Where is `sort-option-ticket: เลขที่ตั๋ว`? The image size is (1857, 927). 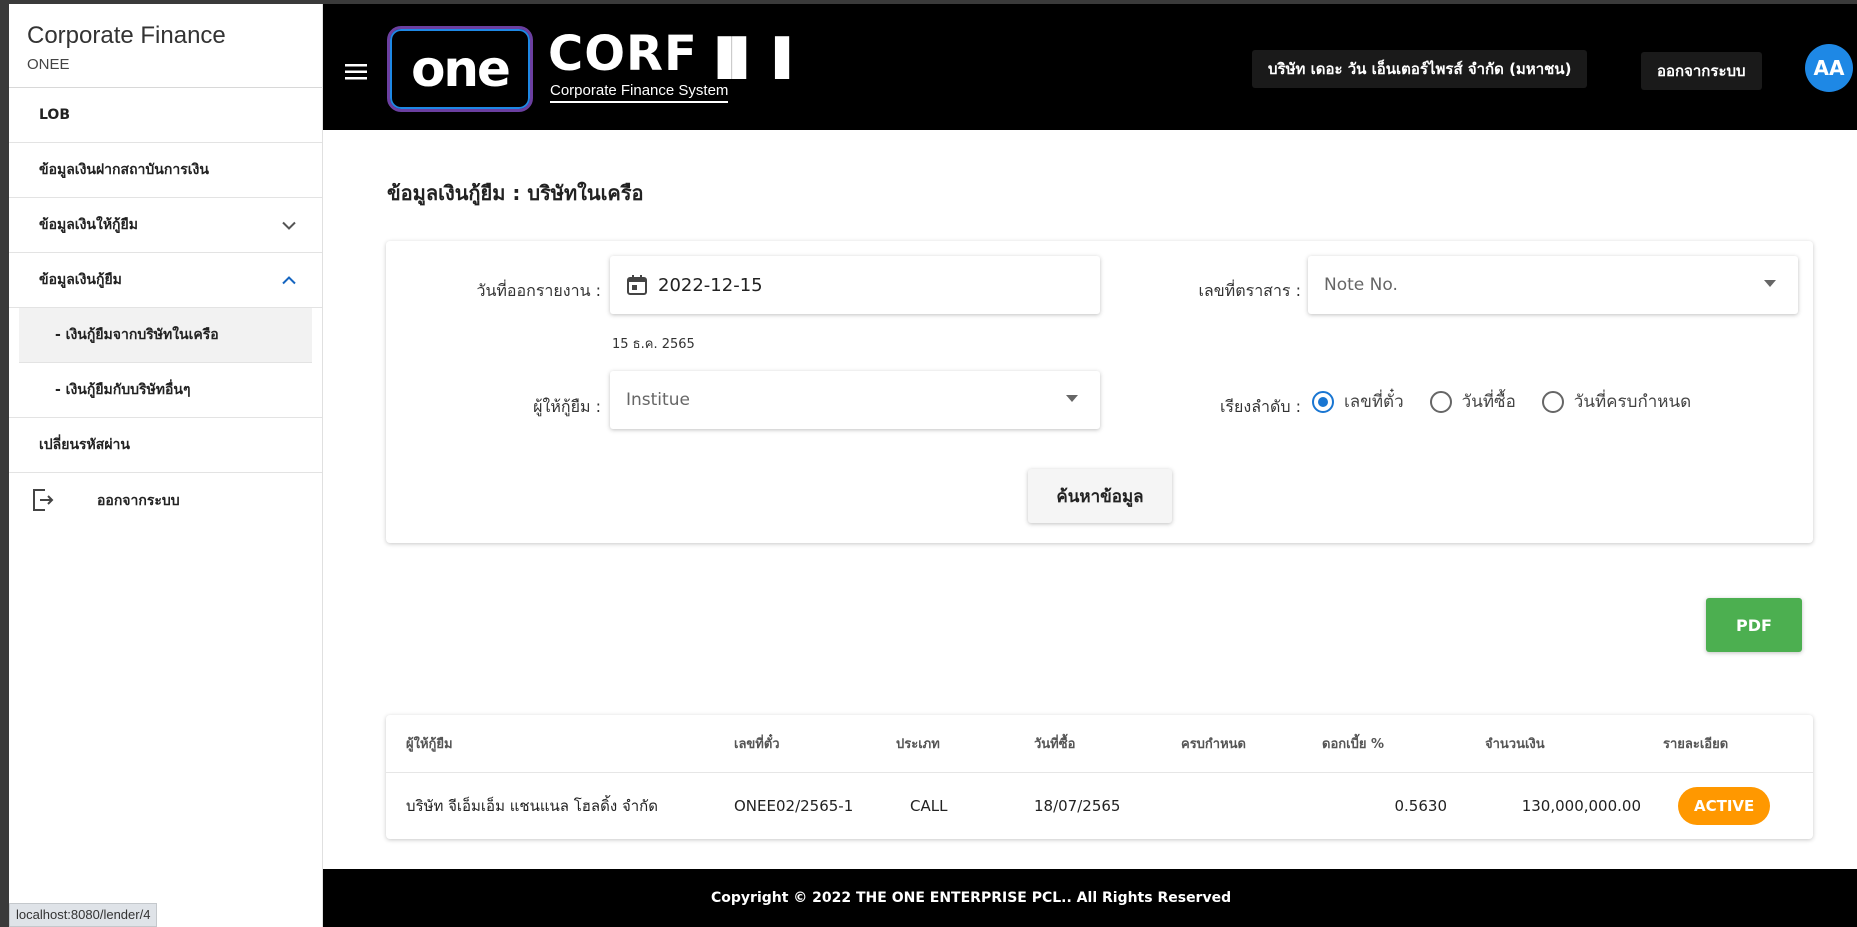
sort-option-ticket: เลขที่ตั๋ว is located at coordinates (1358, 401).